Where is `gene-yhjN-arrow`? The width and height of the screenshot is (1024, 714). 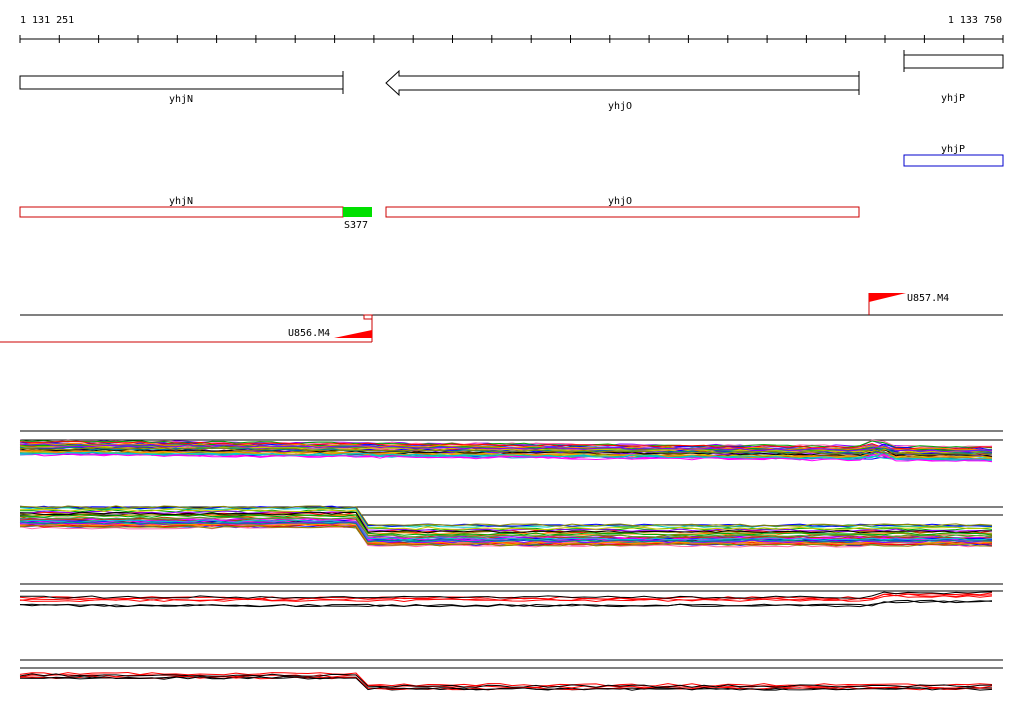 gene-yhjN-arrow is located at coordinates (181, 82).